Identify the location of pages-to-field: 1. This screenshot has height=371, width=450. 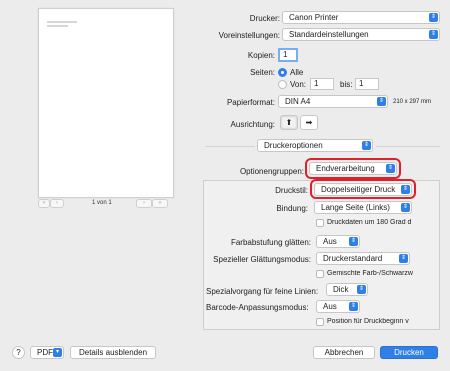
(367, 84).